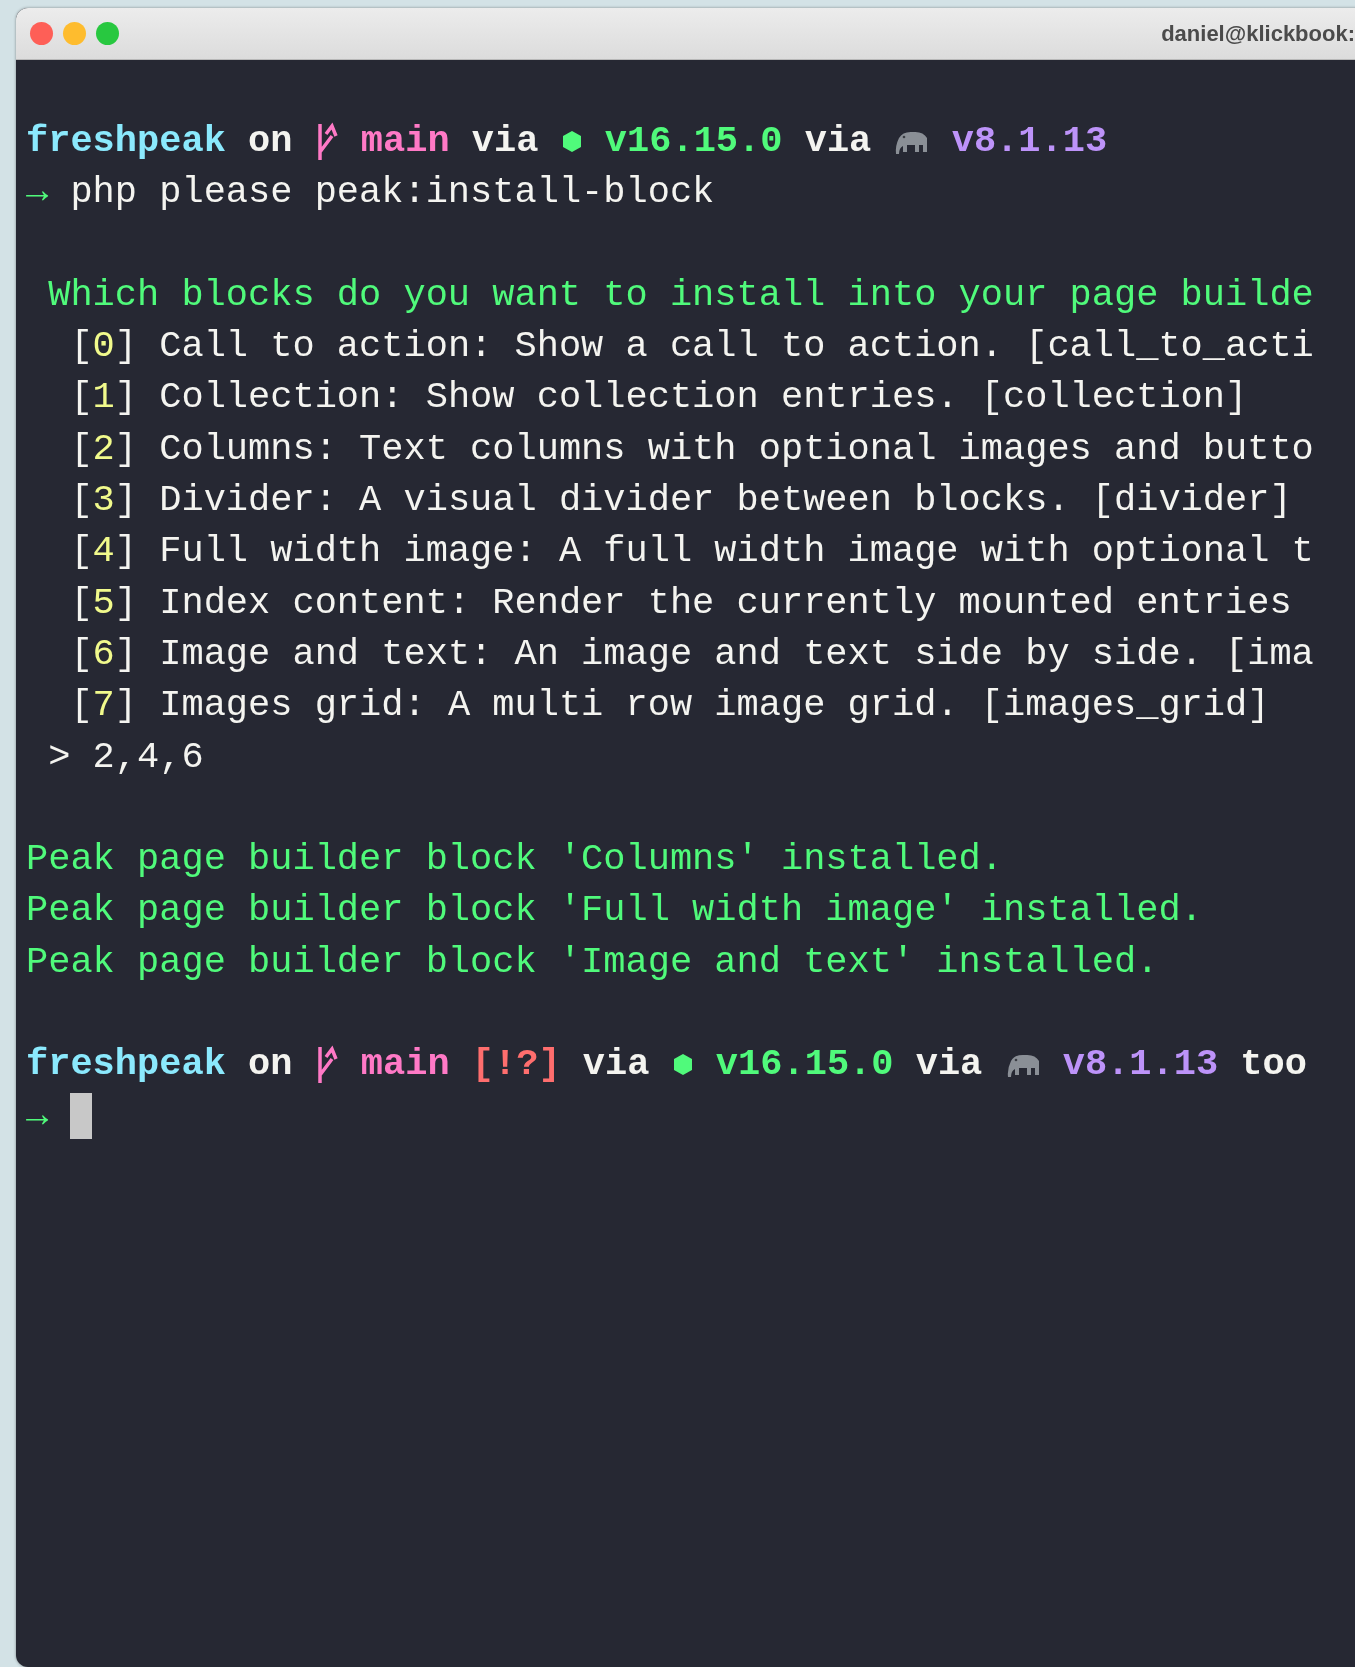 The height and width of the screenshot is (1667, 1355). Describe the element at coordinates (104, 500) in the screenshot. I see `option-index: [3]` at that location.